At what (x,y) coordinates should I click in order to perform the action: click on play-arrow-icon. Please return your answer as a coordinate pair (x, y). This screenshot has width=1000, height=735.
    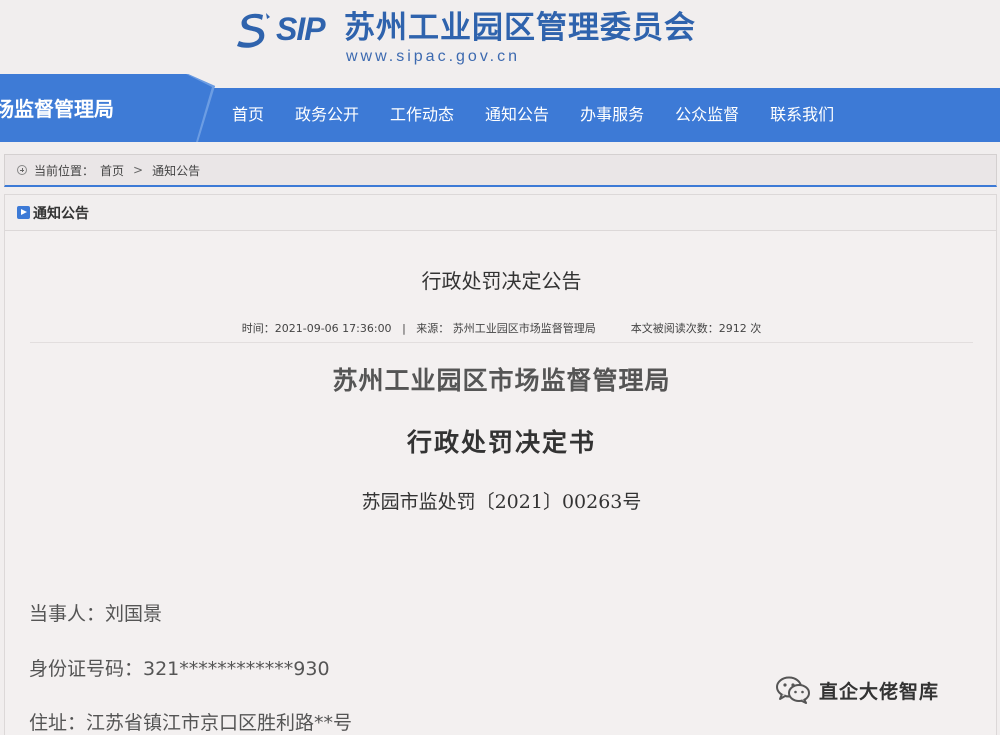
    Looking at the image, I should click on (23, 212).